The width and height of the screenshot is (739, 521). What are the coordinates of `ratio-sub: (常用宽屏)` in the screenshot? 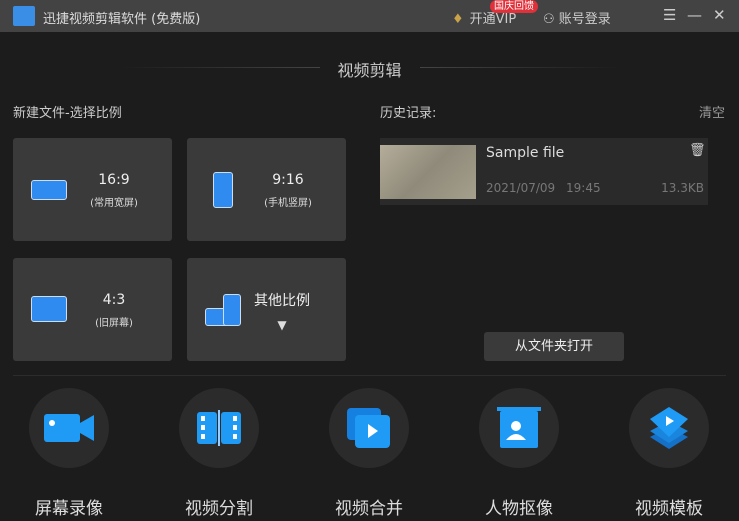 It's located at (114, 203).